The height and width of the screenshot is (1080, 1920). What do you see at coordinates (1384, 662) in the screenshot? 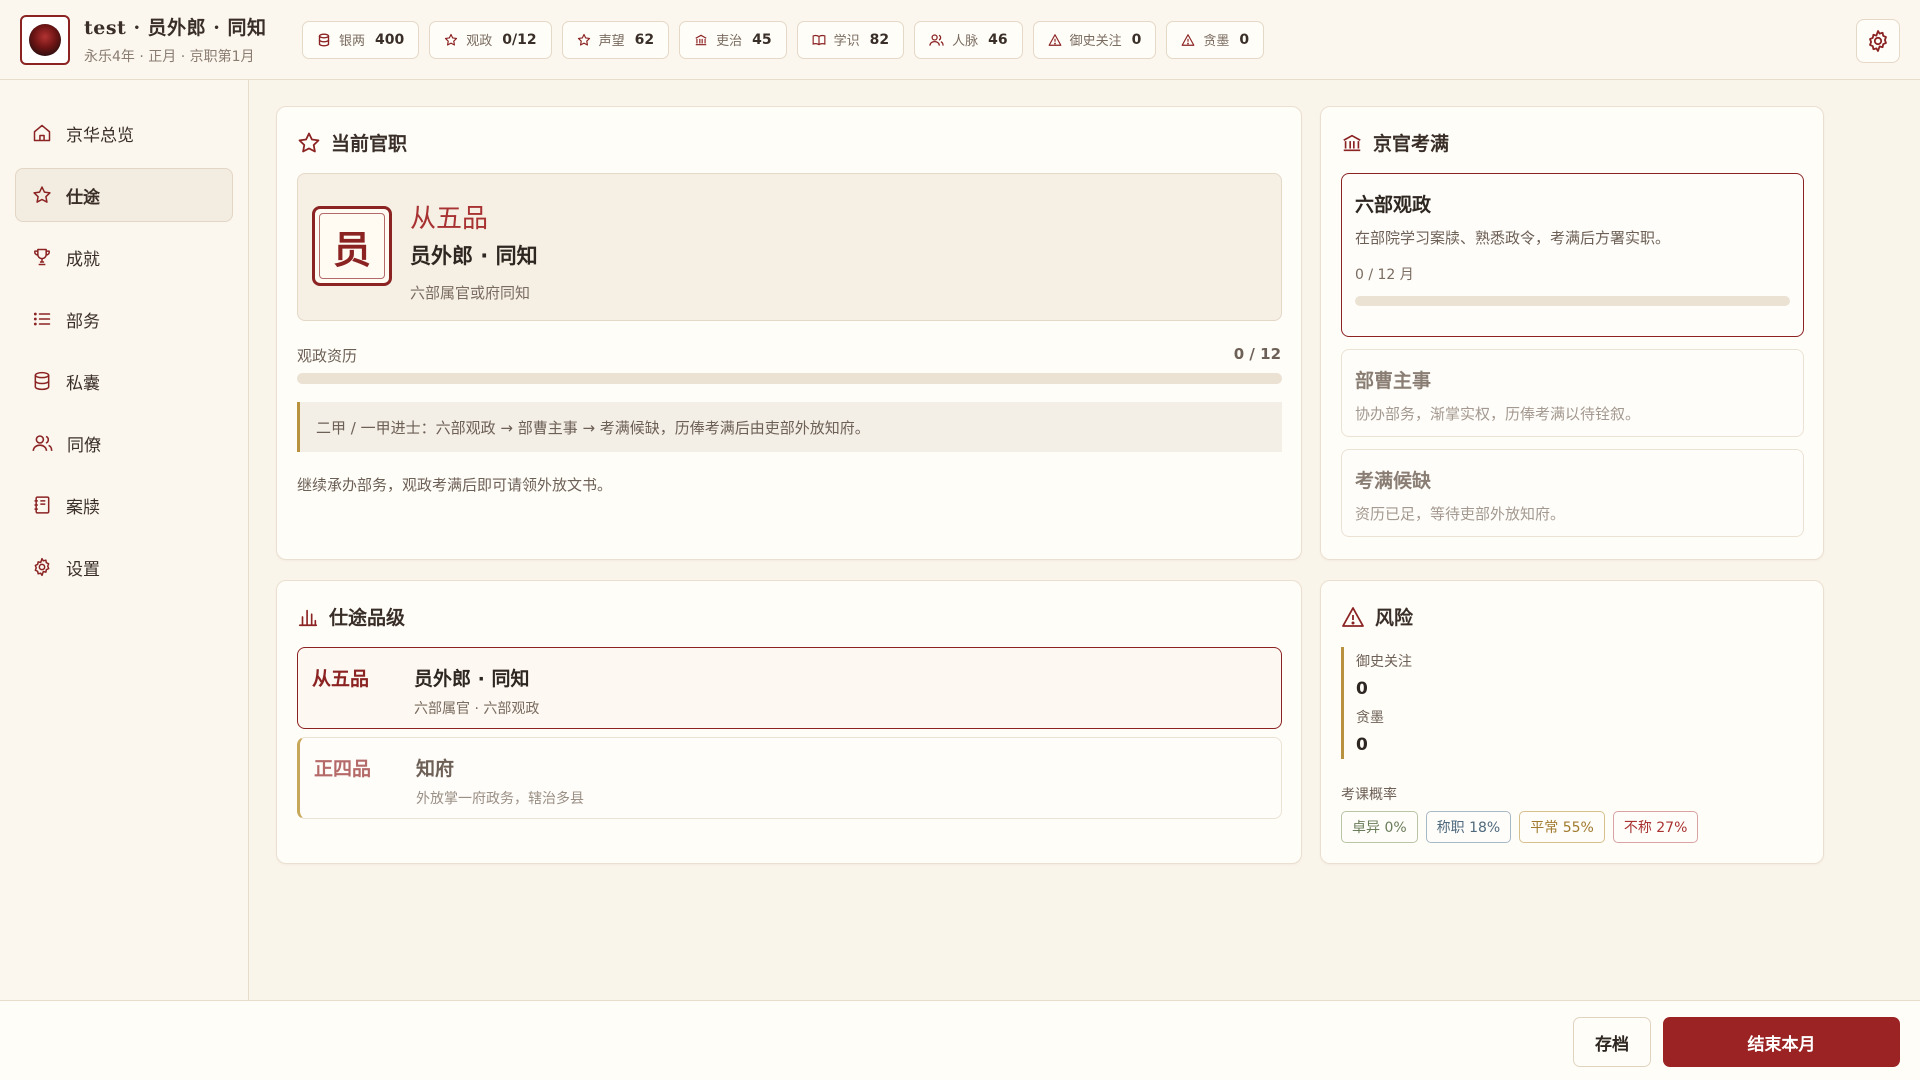
I see `risk-label: 御史关注` at bounding box center [1384, 662].